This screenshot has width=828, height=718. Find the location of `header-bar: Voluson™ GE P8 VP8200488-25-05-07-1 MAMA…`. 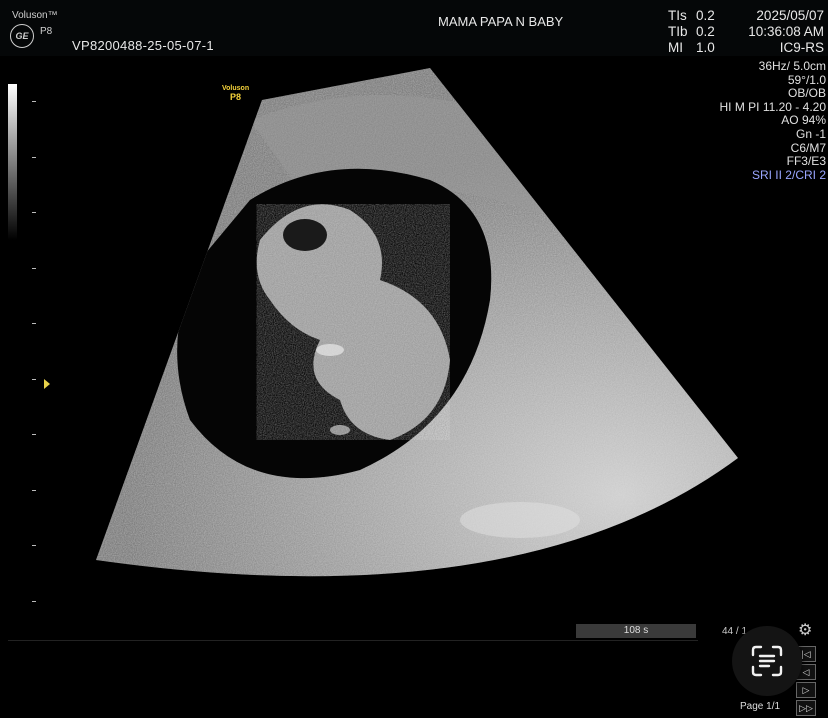

header-bar: Voluson™ GE P8 VP8200488-25-05-07-1 MAMA… is located at coordinates (414, 28).